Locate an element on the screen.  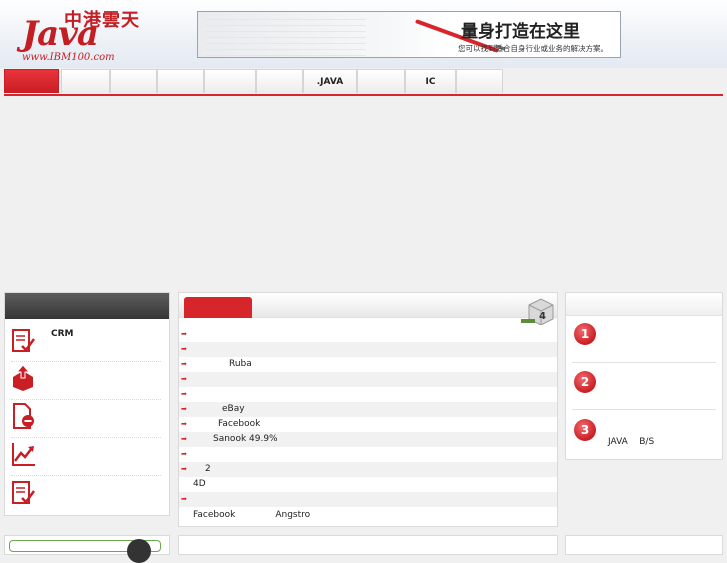
top-banner: 量身打造在这里 您可以找到适合自身行业或业务的解决方案。 is located at coordinates (409, 34).